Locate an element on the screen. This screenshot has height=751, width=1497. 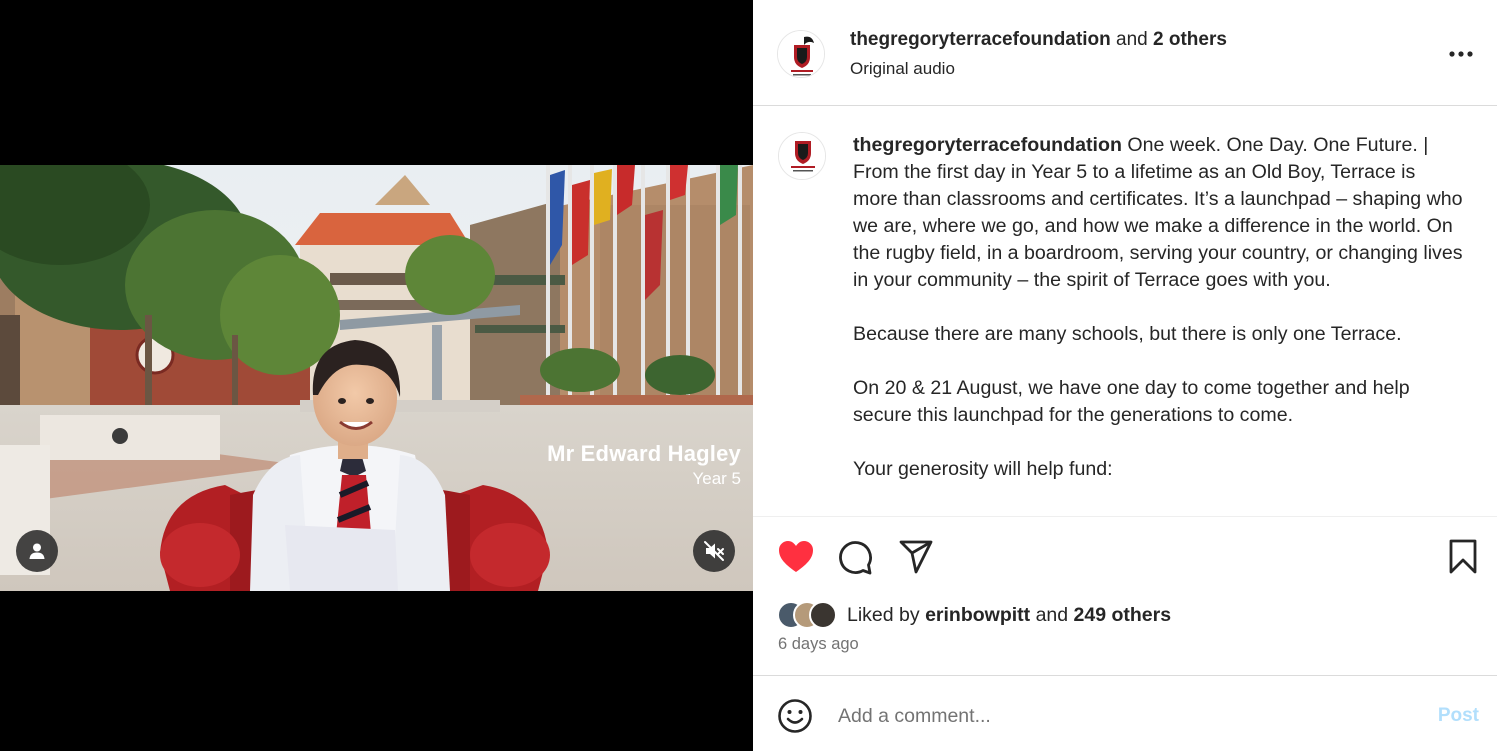
smiley-icon is located at coordinates (795, 716).